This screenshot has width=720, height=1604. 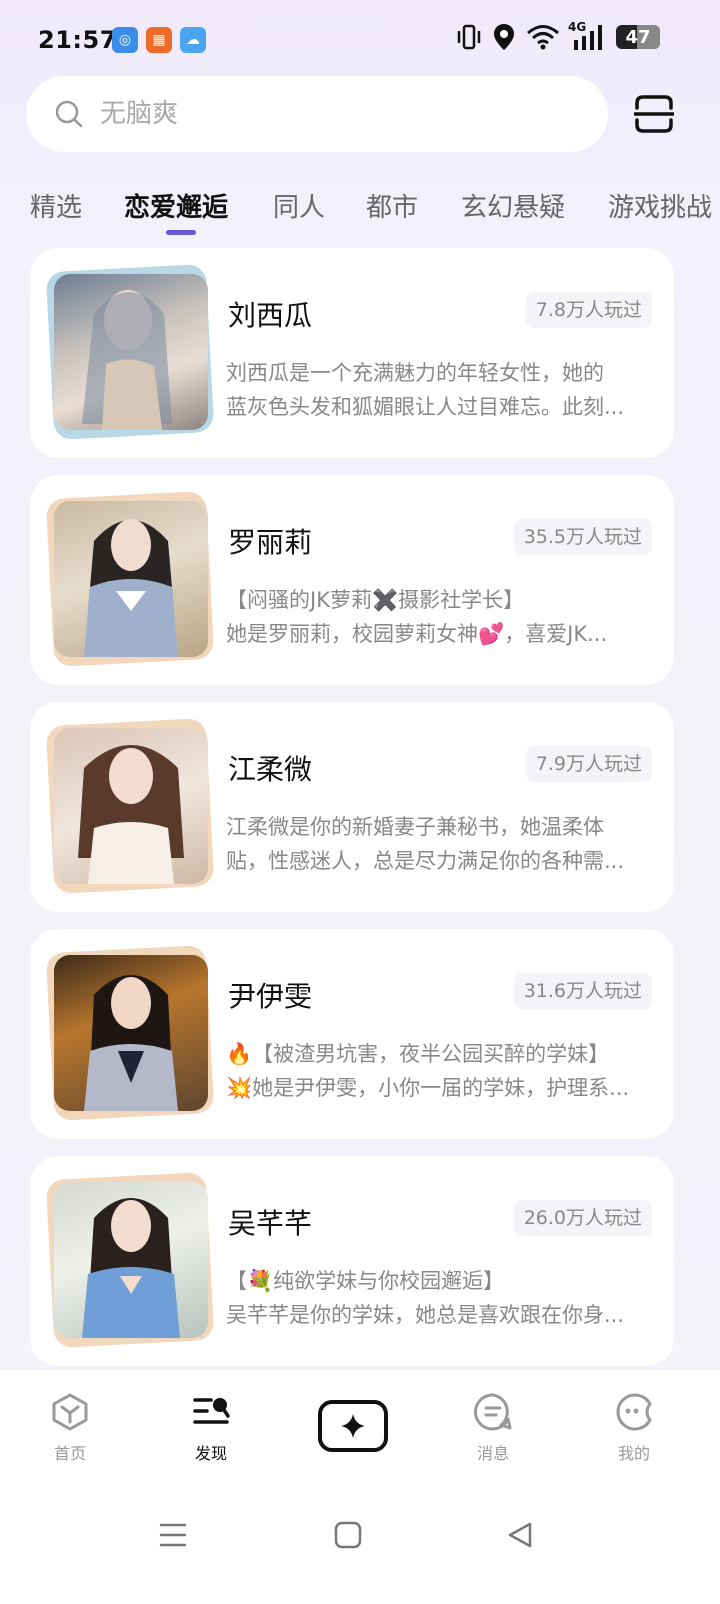 I want to click on description-line: 江柔微是你的新婚妻子兼秘书，她温柔体, so click(x=415, y=827).